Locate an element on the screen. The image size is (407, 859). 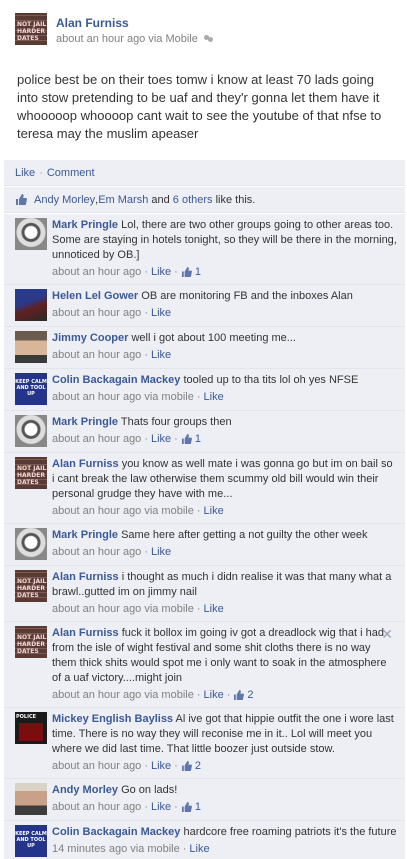
comment-meta: about an hour ago · Like · 1 is located at coordinates (224, 807).